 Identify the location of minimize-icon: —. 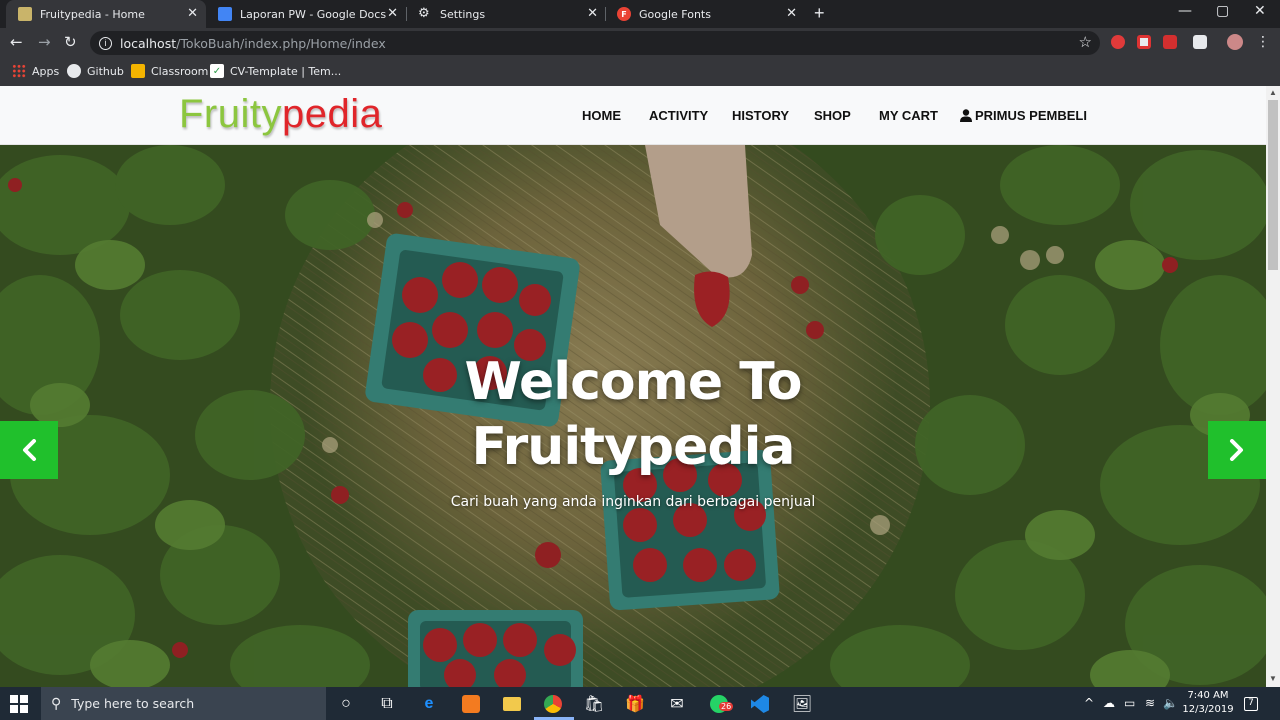
(1185, 11).